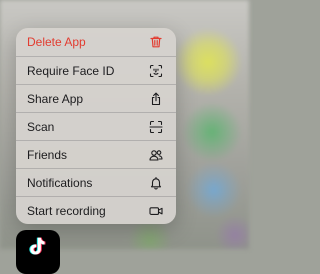 This screenshot has height=274, width=320. What do you see at coordinates (156, 183) in the screenshot?
I see `bell-icon` at bounding box center [156, 183].